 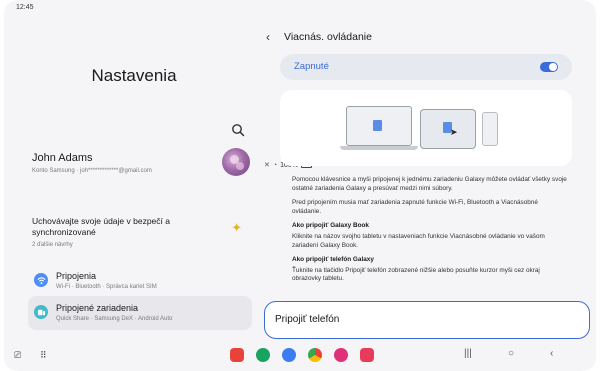 I want to click on menu-item-label: Pripojenia, so click(x=76, y=276).